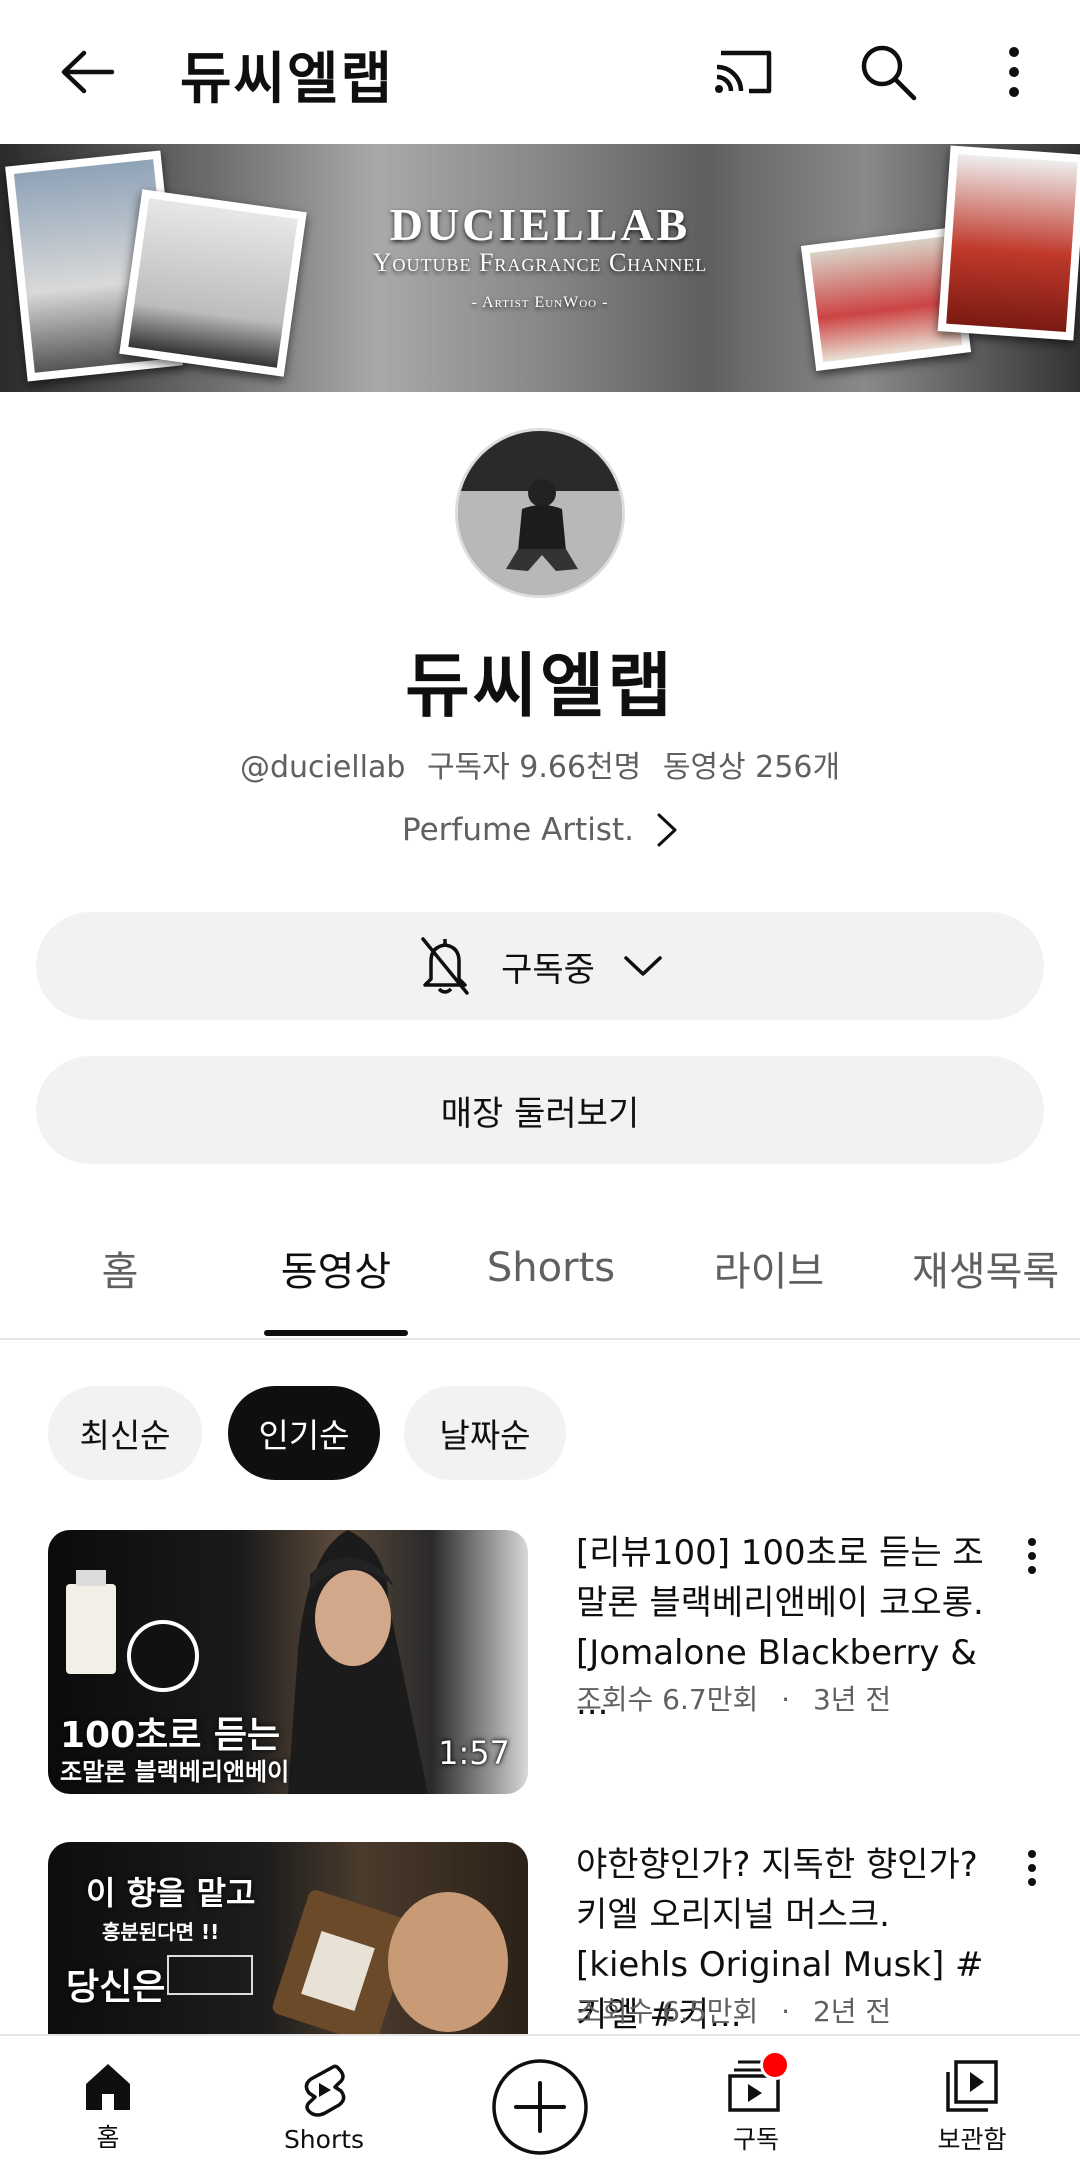 The image size is (1080, 2178). Describe the element at coordinates (775, 2065) in the screenshot. I see `notification-dot` at that location.